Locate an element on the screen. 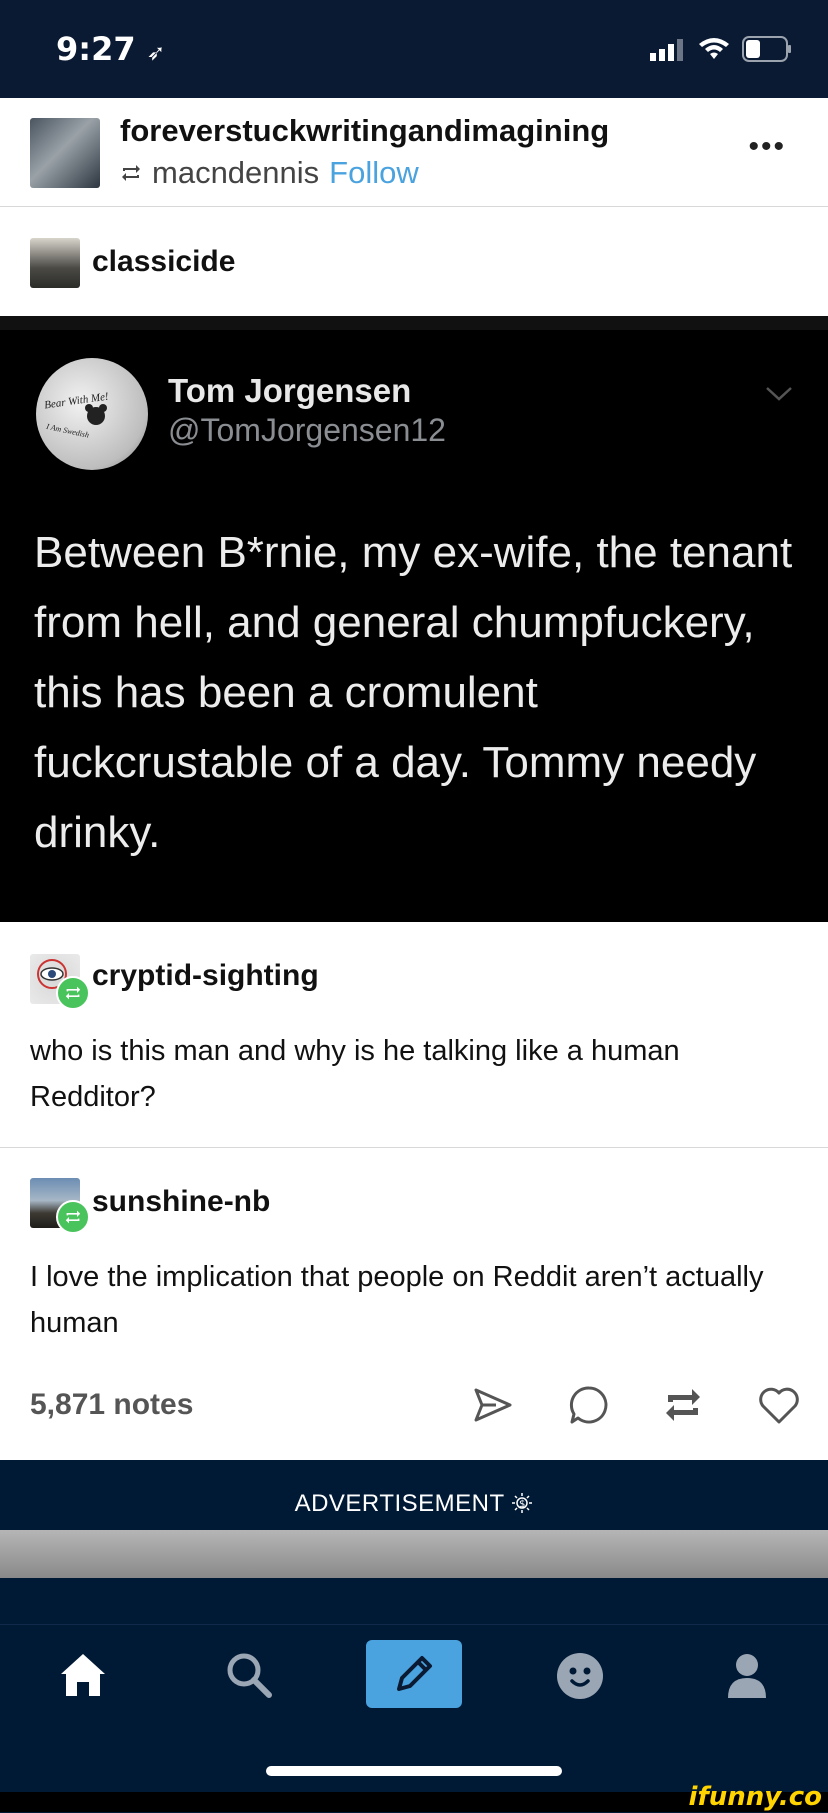 The height and width of the screenshot is (1813, 828). comment-username: sunshine-nb is located at coordinates (181, 1202).